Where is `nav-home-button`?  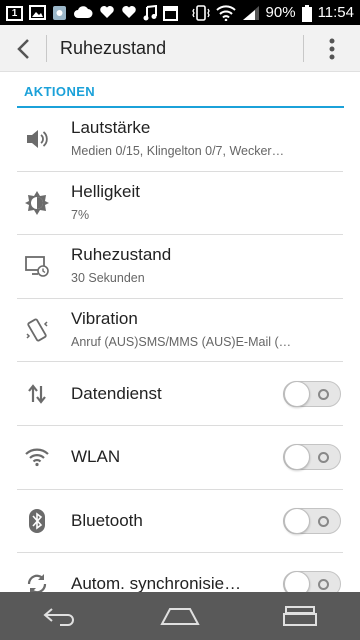
nav-home-button is located at coordinates (180, 616).